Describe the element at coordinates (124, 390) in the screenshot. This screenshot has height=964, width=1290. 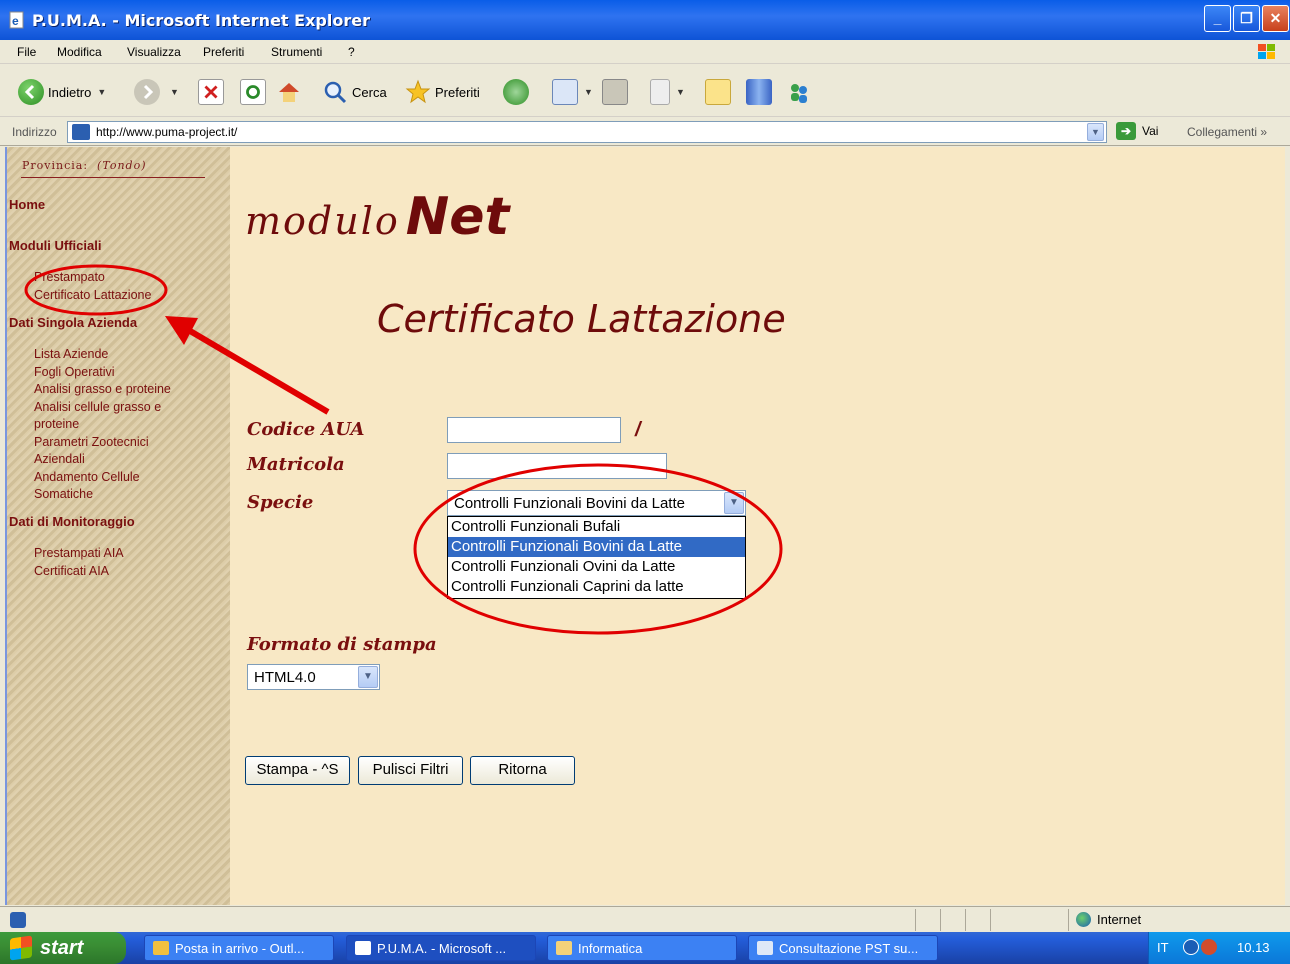
I see `sidebar-item-analisi-grasso: Analisi grasso e proteine` at that location.